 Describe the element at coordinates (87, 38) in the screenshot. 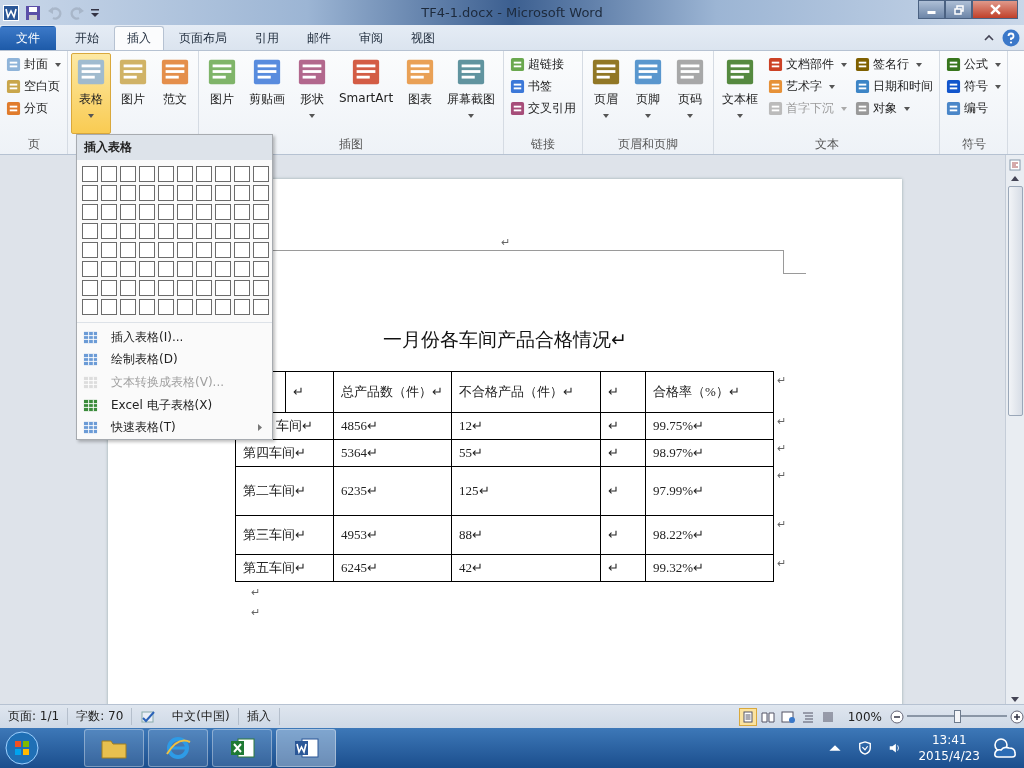

I see `ribbon-tab: 开始` at that location.